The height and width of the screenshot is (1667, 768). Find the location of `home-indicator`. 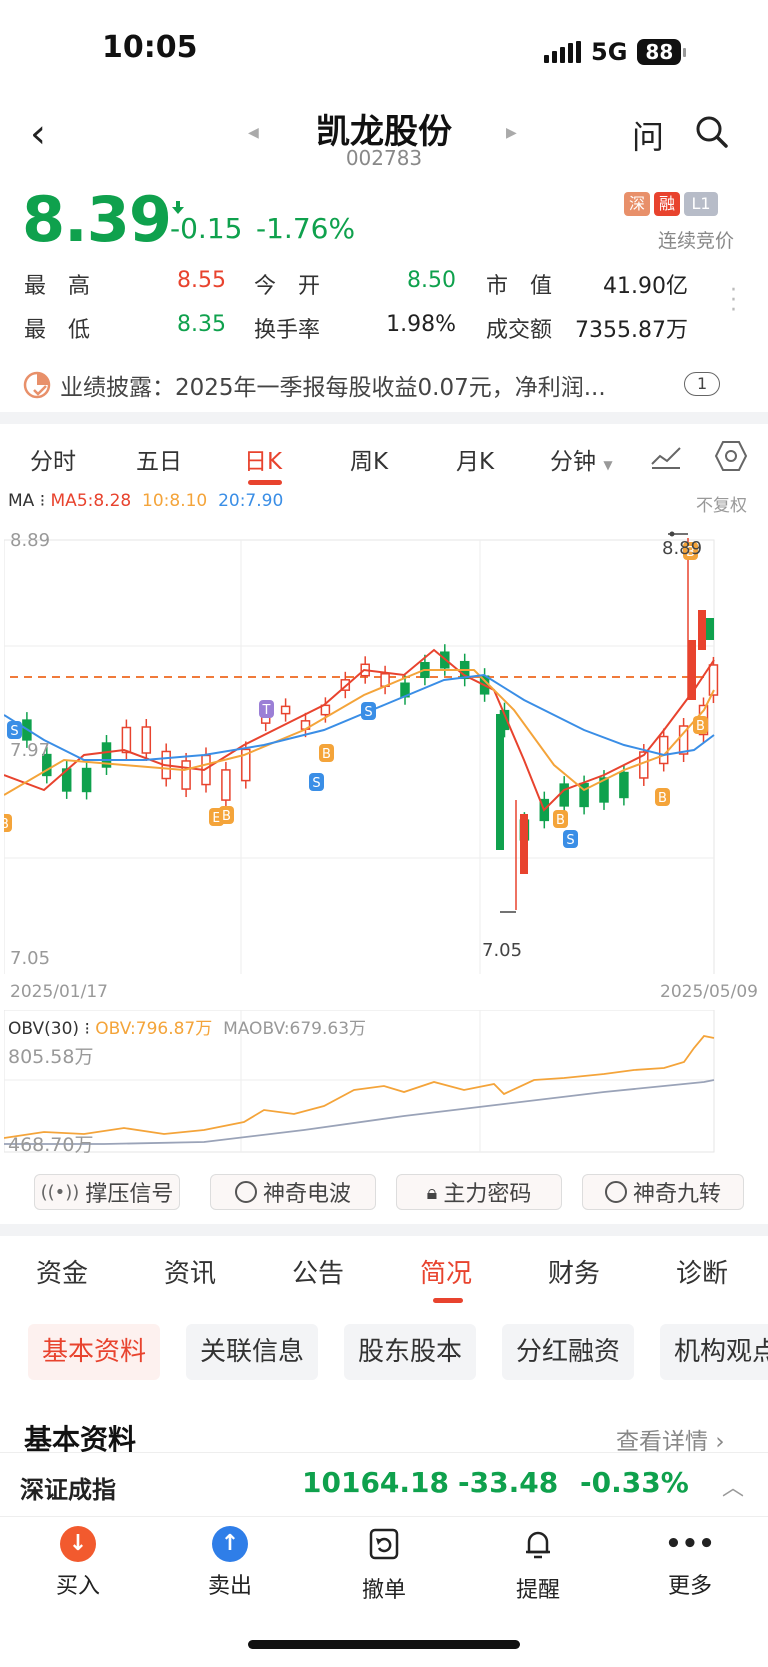

home-indicator is located at coordinates (384, 1644).